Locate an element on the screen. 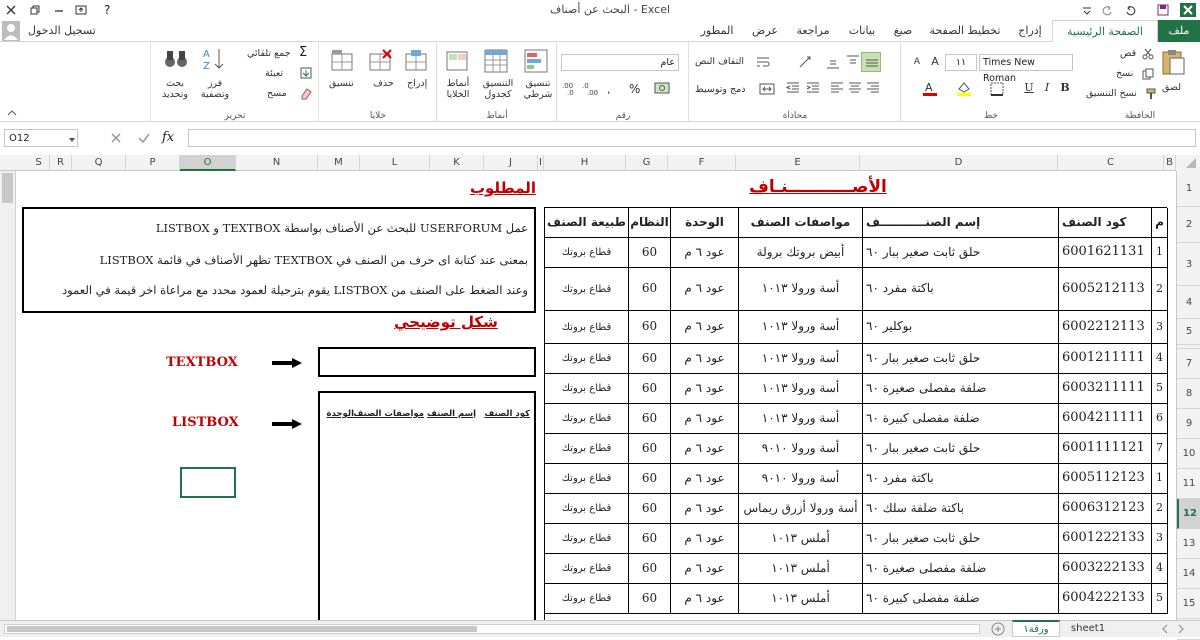 The width and height of the screenshot is (1200, 640). add-sheet-icon is located at coordinates (998, 629).